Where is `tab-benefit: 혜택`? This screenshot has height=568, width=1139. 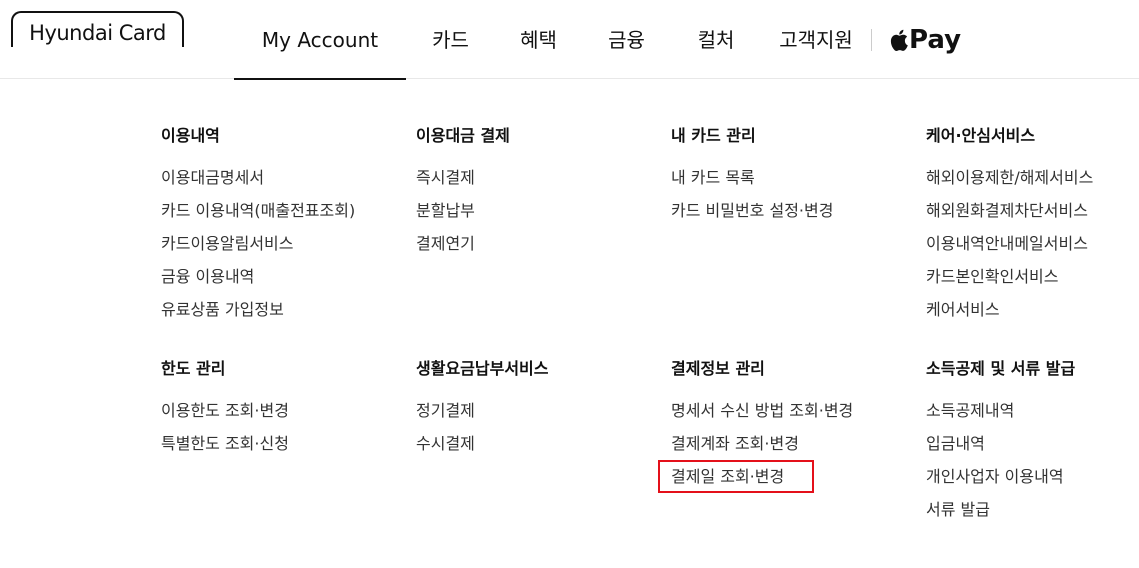 tab-benefit: 혜택 is located at coordinates (538, 39).